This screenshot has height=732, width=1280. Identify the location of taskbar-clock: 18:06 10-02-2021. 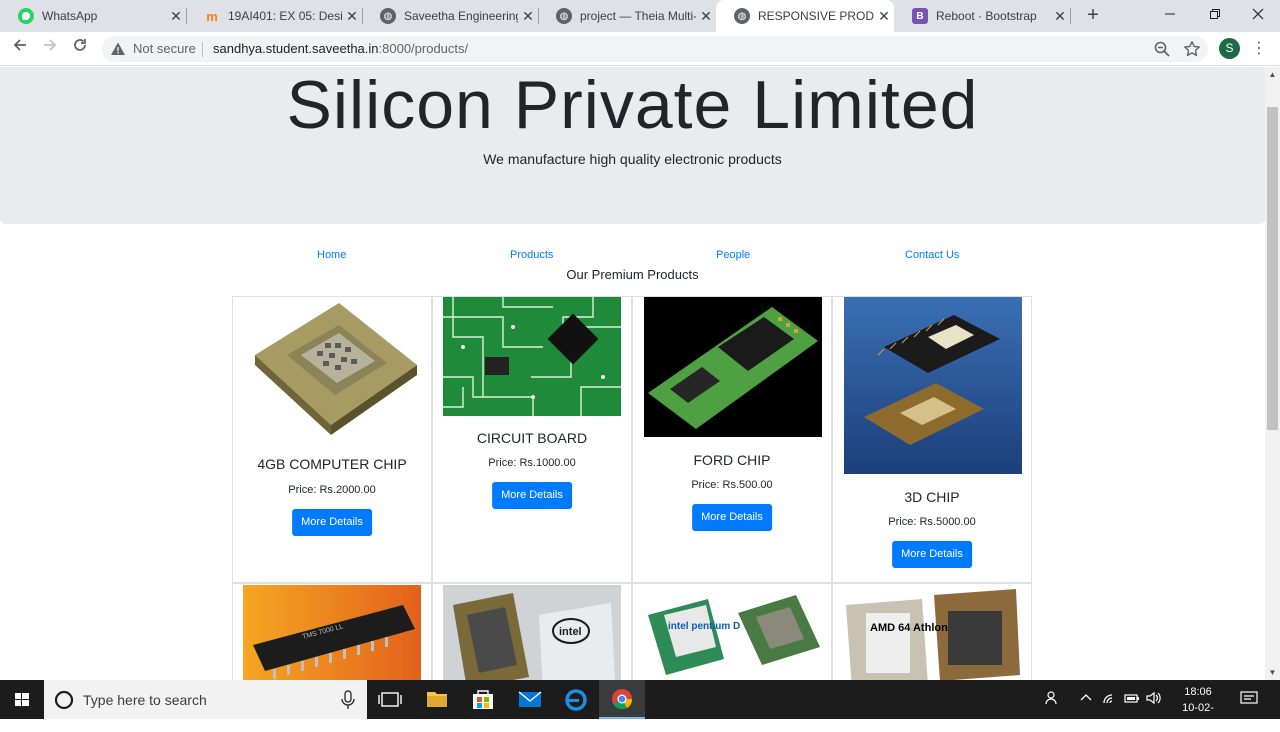
(1198, 708).